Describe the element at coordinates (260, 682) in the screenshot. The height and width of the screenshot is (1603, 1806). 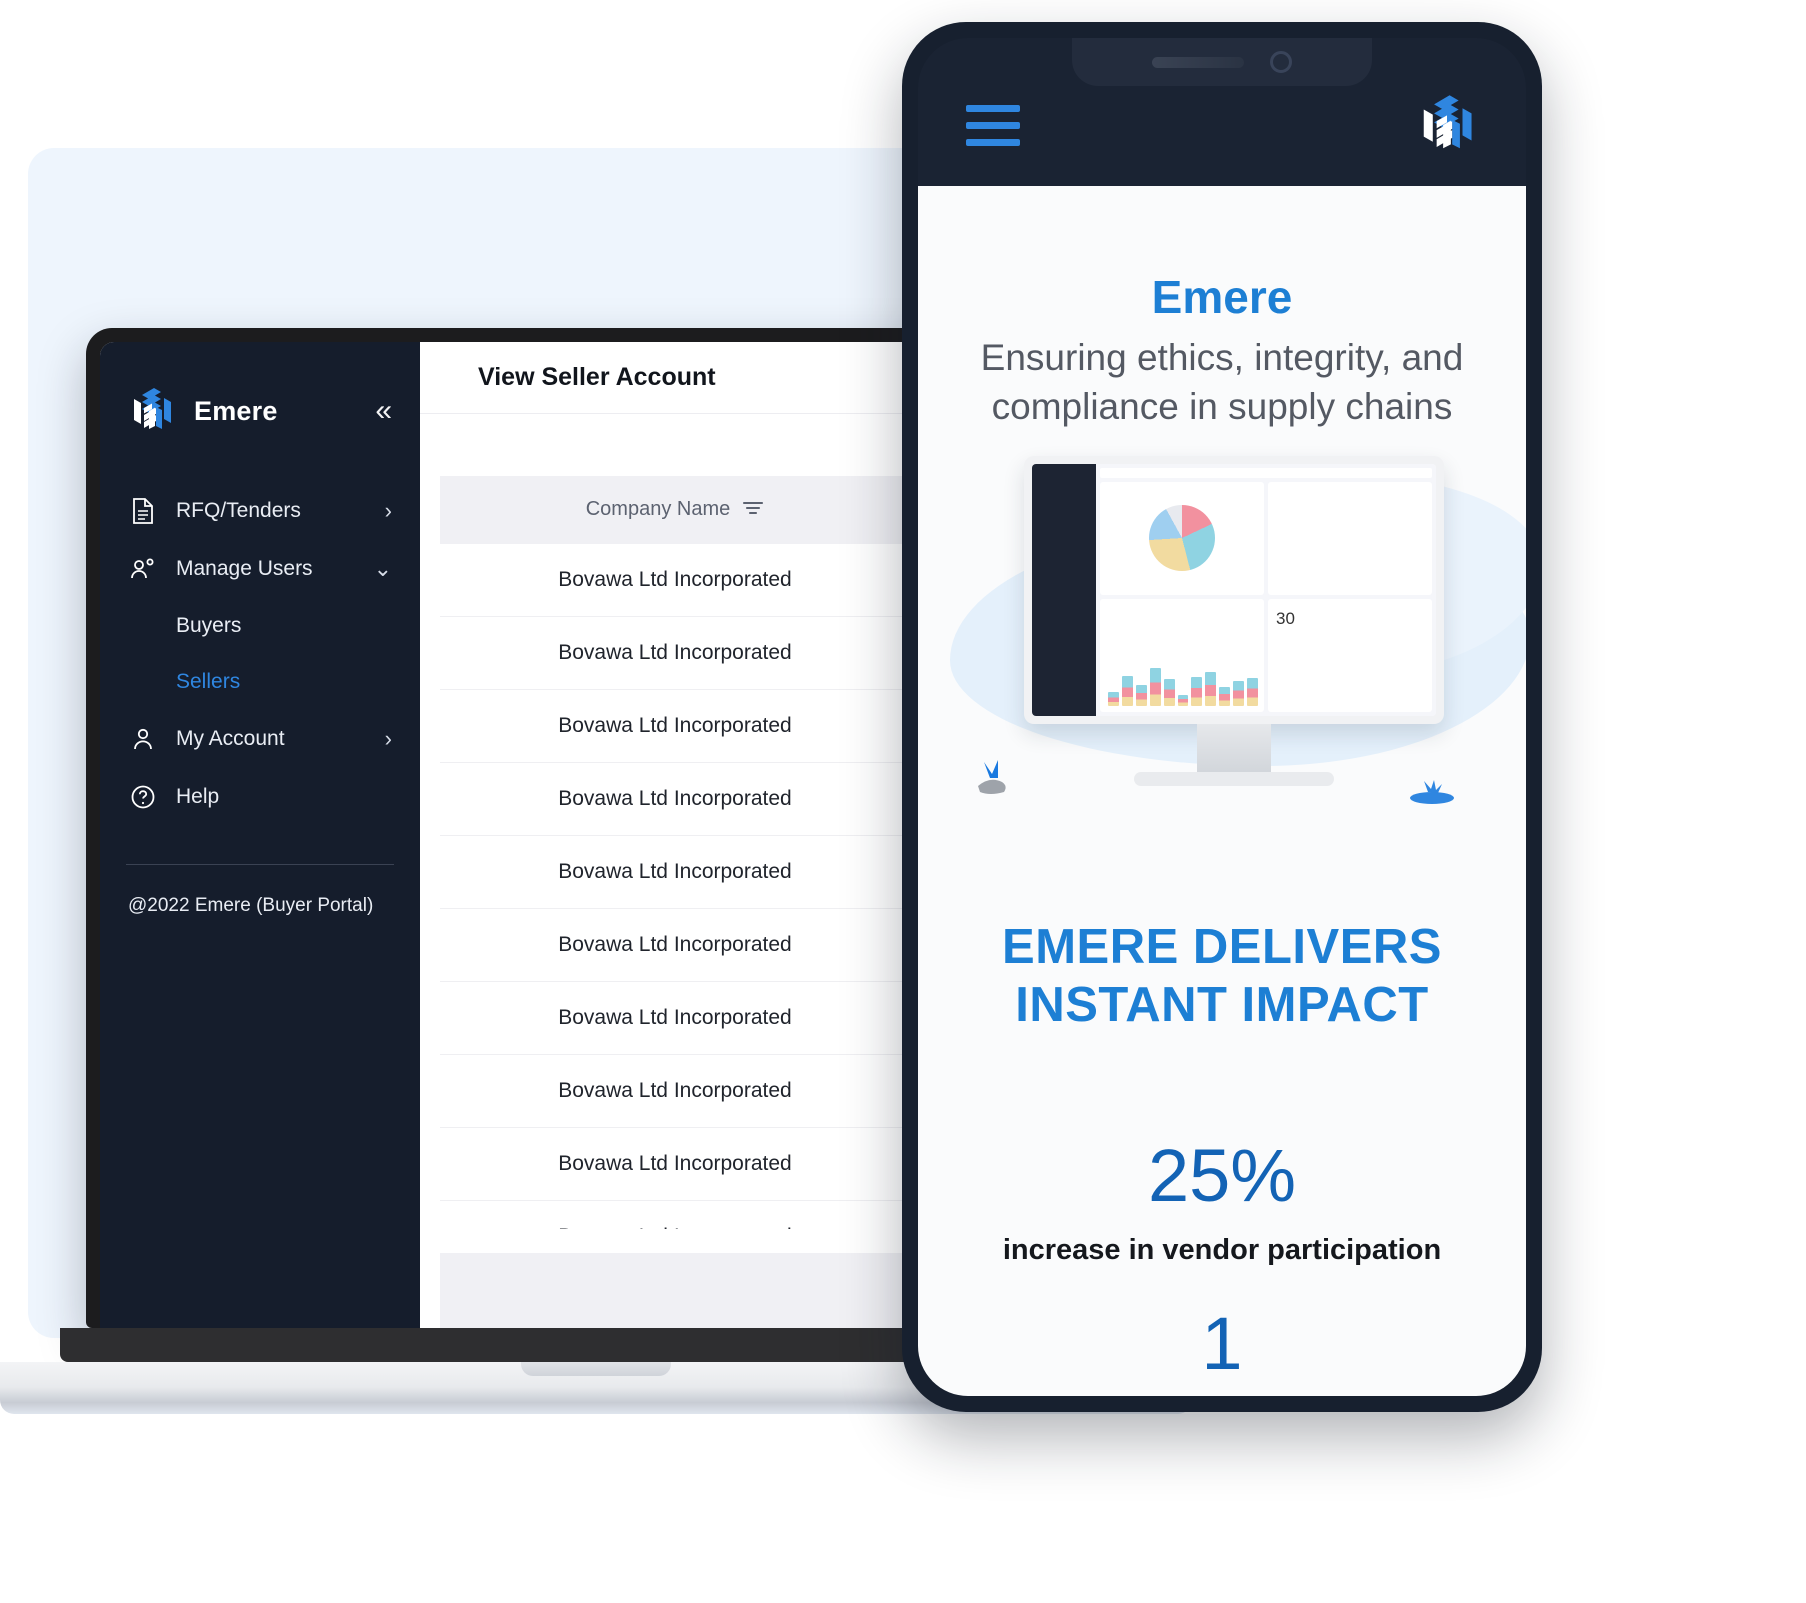
I see `sidebar-subitem-sellers: Sellers` at that location.